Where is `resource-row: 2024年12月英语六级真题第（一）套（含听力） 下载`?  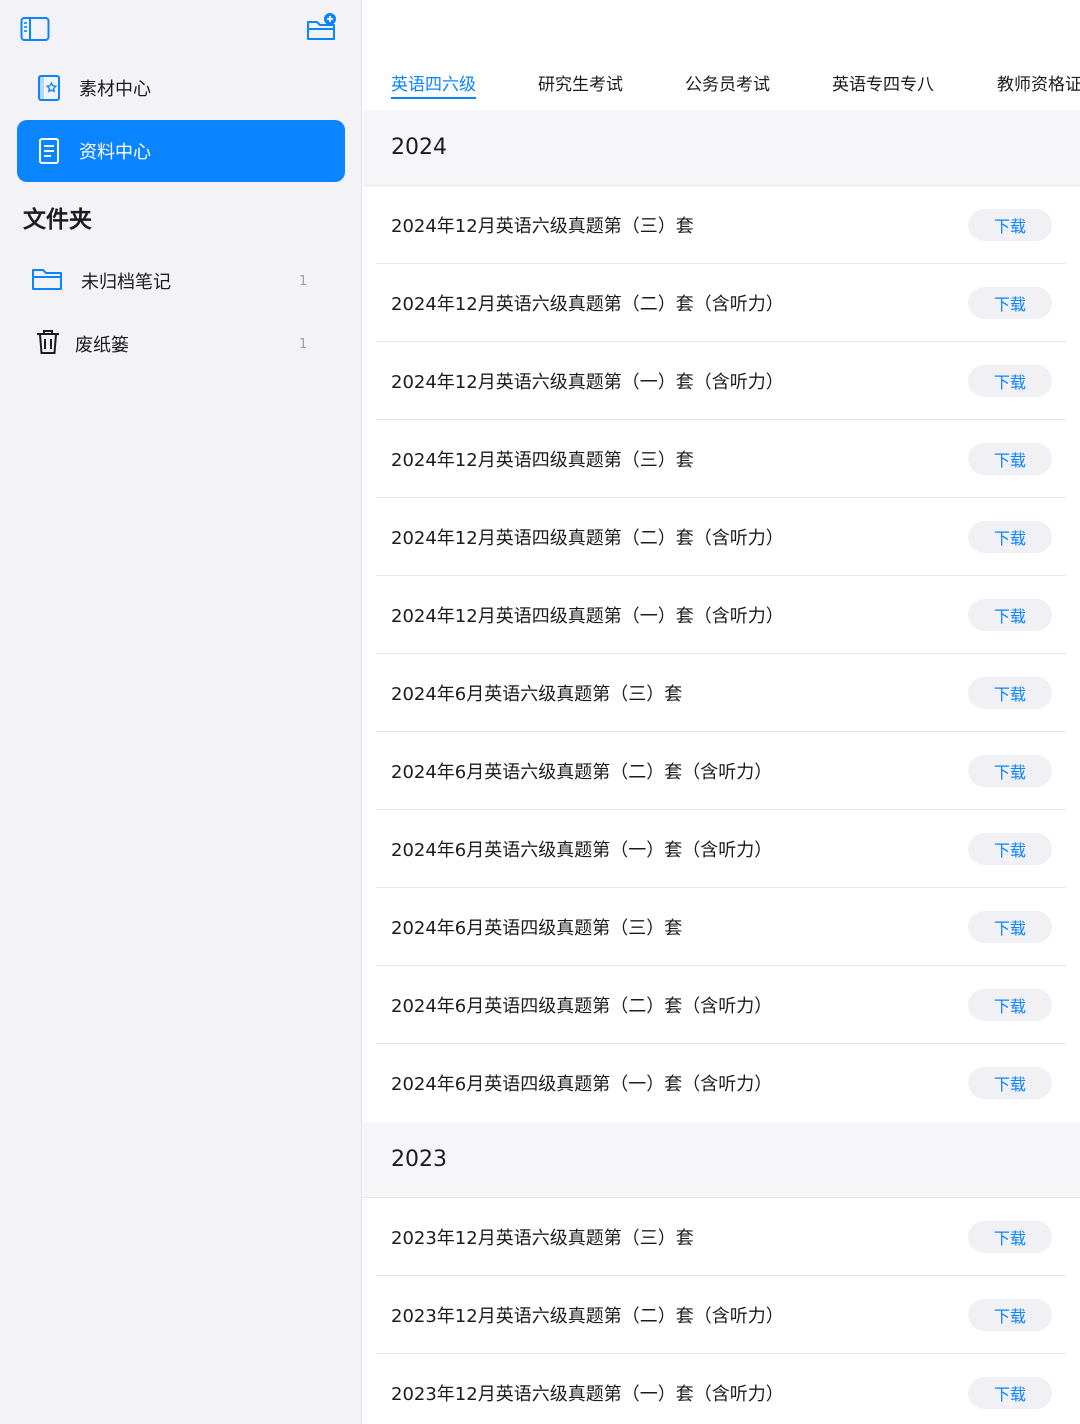
resource-row: 2024年12月英语六级真题第（一）套（含听力） 下载 is located at coordinates (721, 381).